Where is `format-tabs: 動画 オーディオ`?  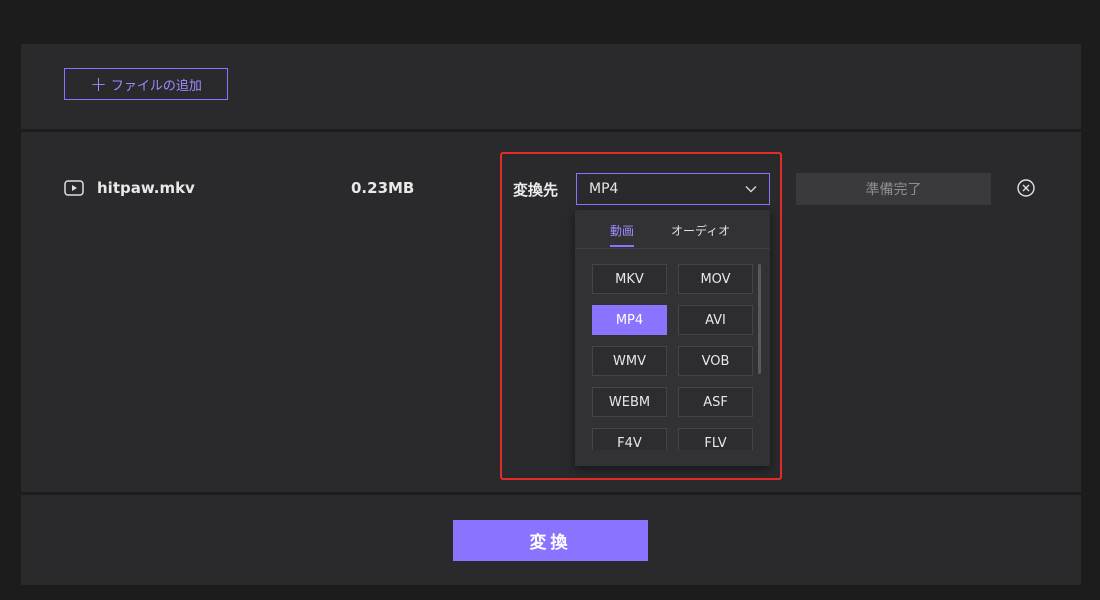 format-tabs: 動画 オーディオ is located at coordinates (672, 229).